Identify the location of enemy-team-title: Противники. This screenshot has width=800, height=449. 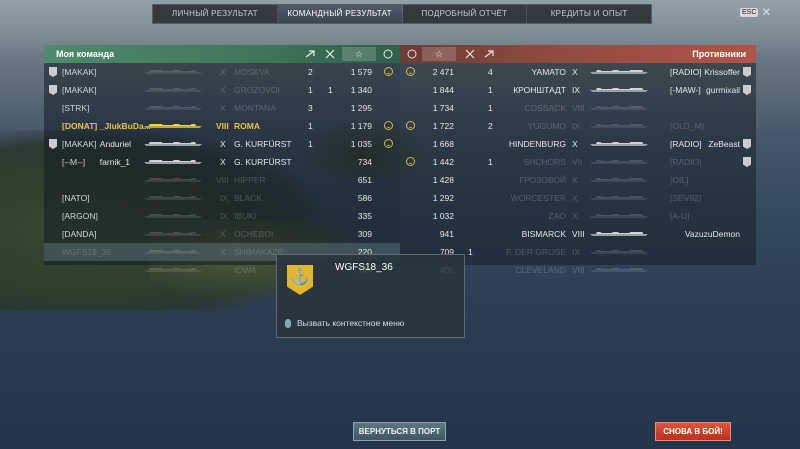
(719, 54).